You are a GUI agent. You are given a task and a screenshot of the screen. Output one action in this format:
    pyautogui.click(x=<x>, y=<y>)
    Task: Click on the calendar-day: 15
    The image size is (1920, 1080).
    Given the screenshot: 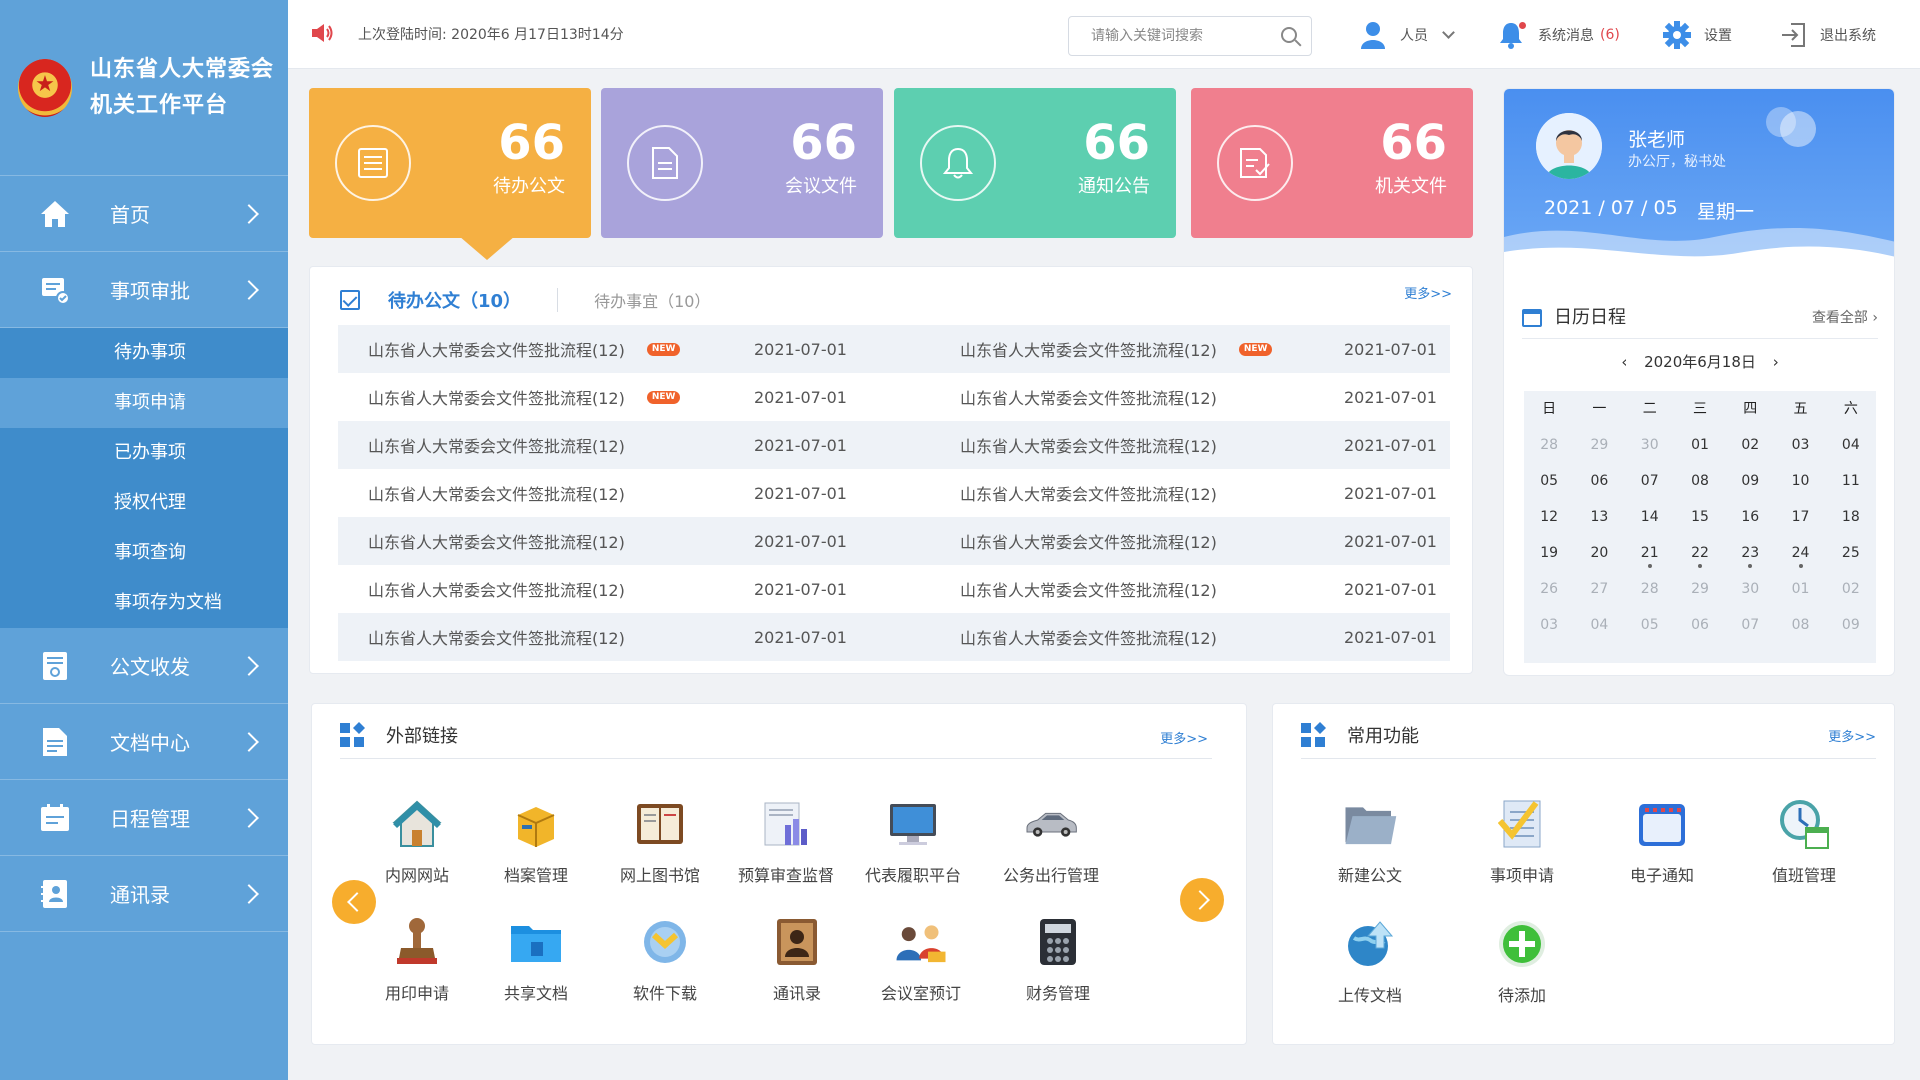 What is the action you would take?
    pyautogui.click(x=1700, y=517)
    